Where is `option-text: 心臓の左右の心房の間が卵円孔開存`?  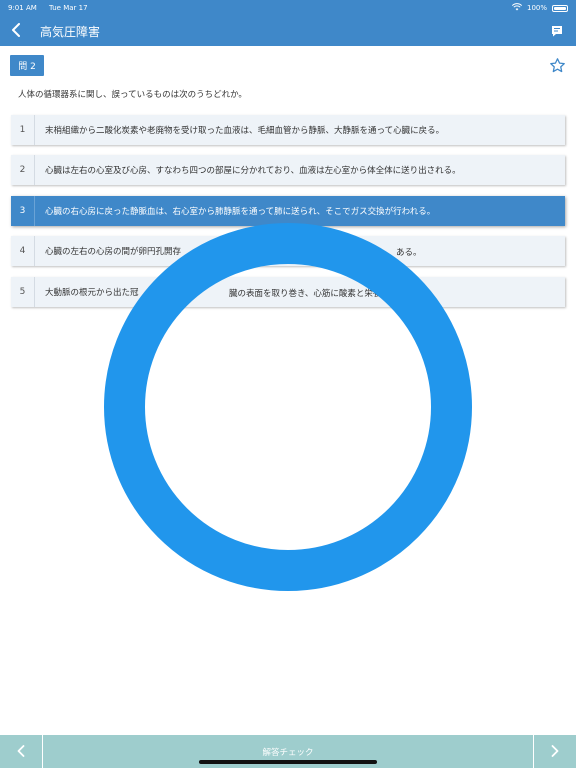 option-text: 心臓の左右の心房の間が卵円孔開存 is located at coordinates (113, 252).